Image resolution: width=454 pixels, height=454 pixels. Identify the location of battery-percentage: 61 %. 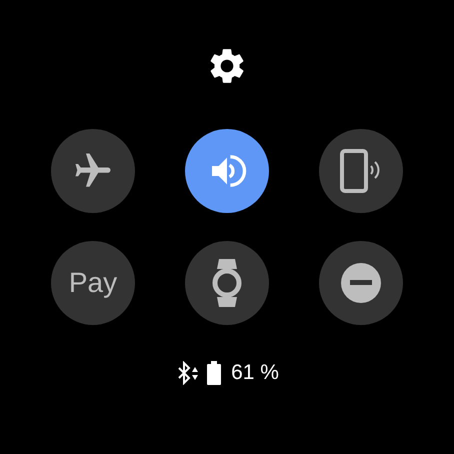
(255, 373).